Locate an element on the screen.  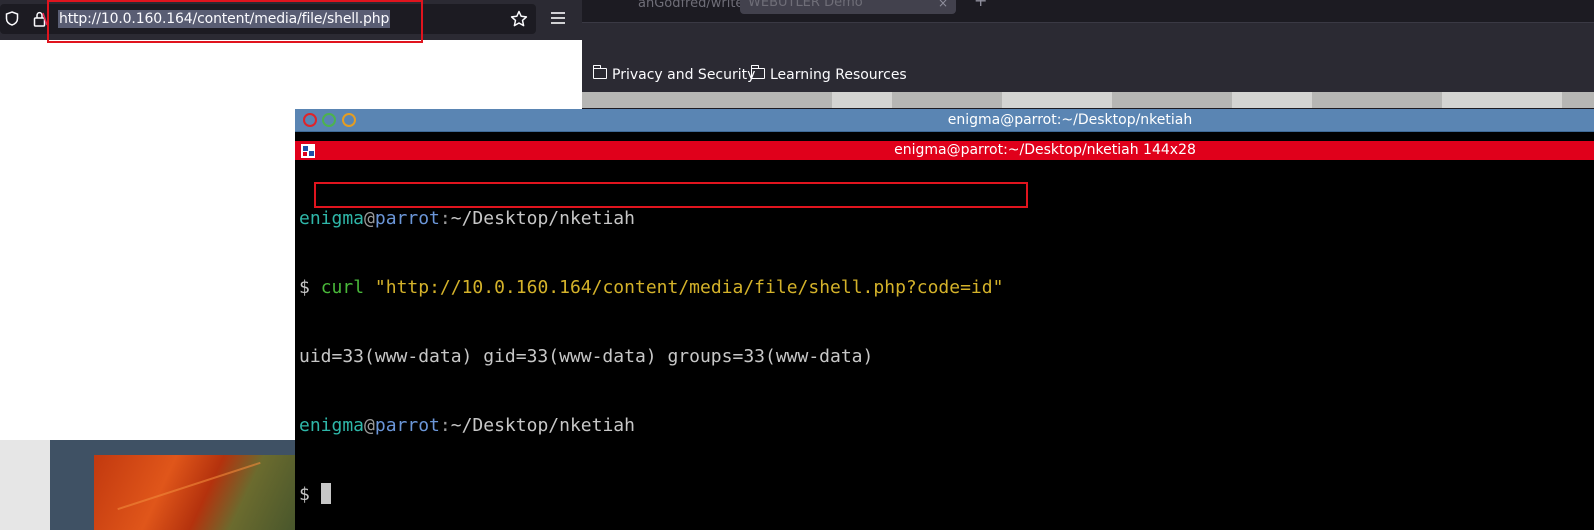
url-highlight-box is located at coordinates (235, 21).